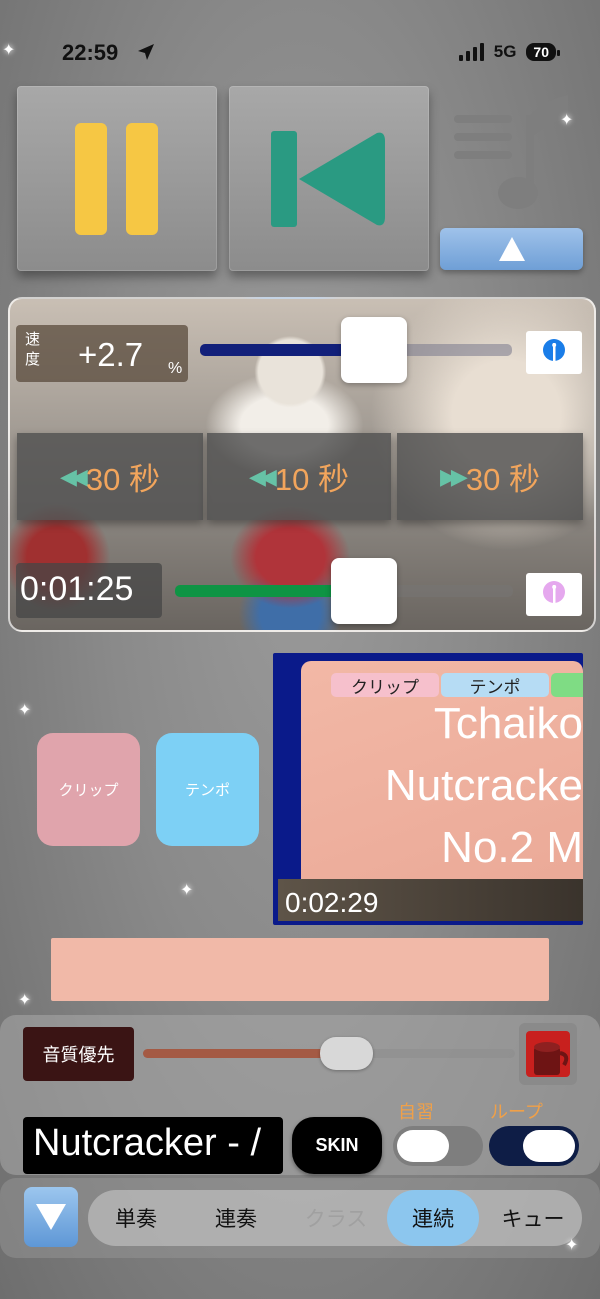  Describe the element at coordinates (567, 685) in the screenshot. I see `extra-tag` at that location.